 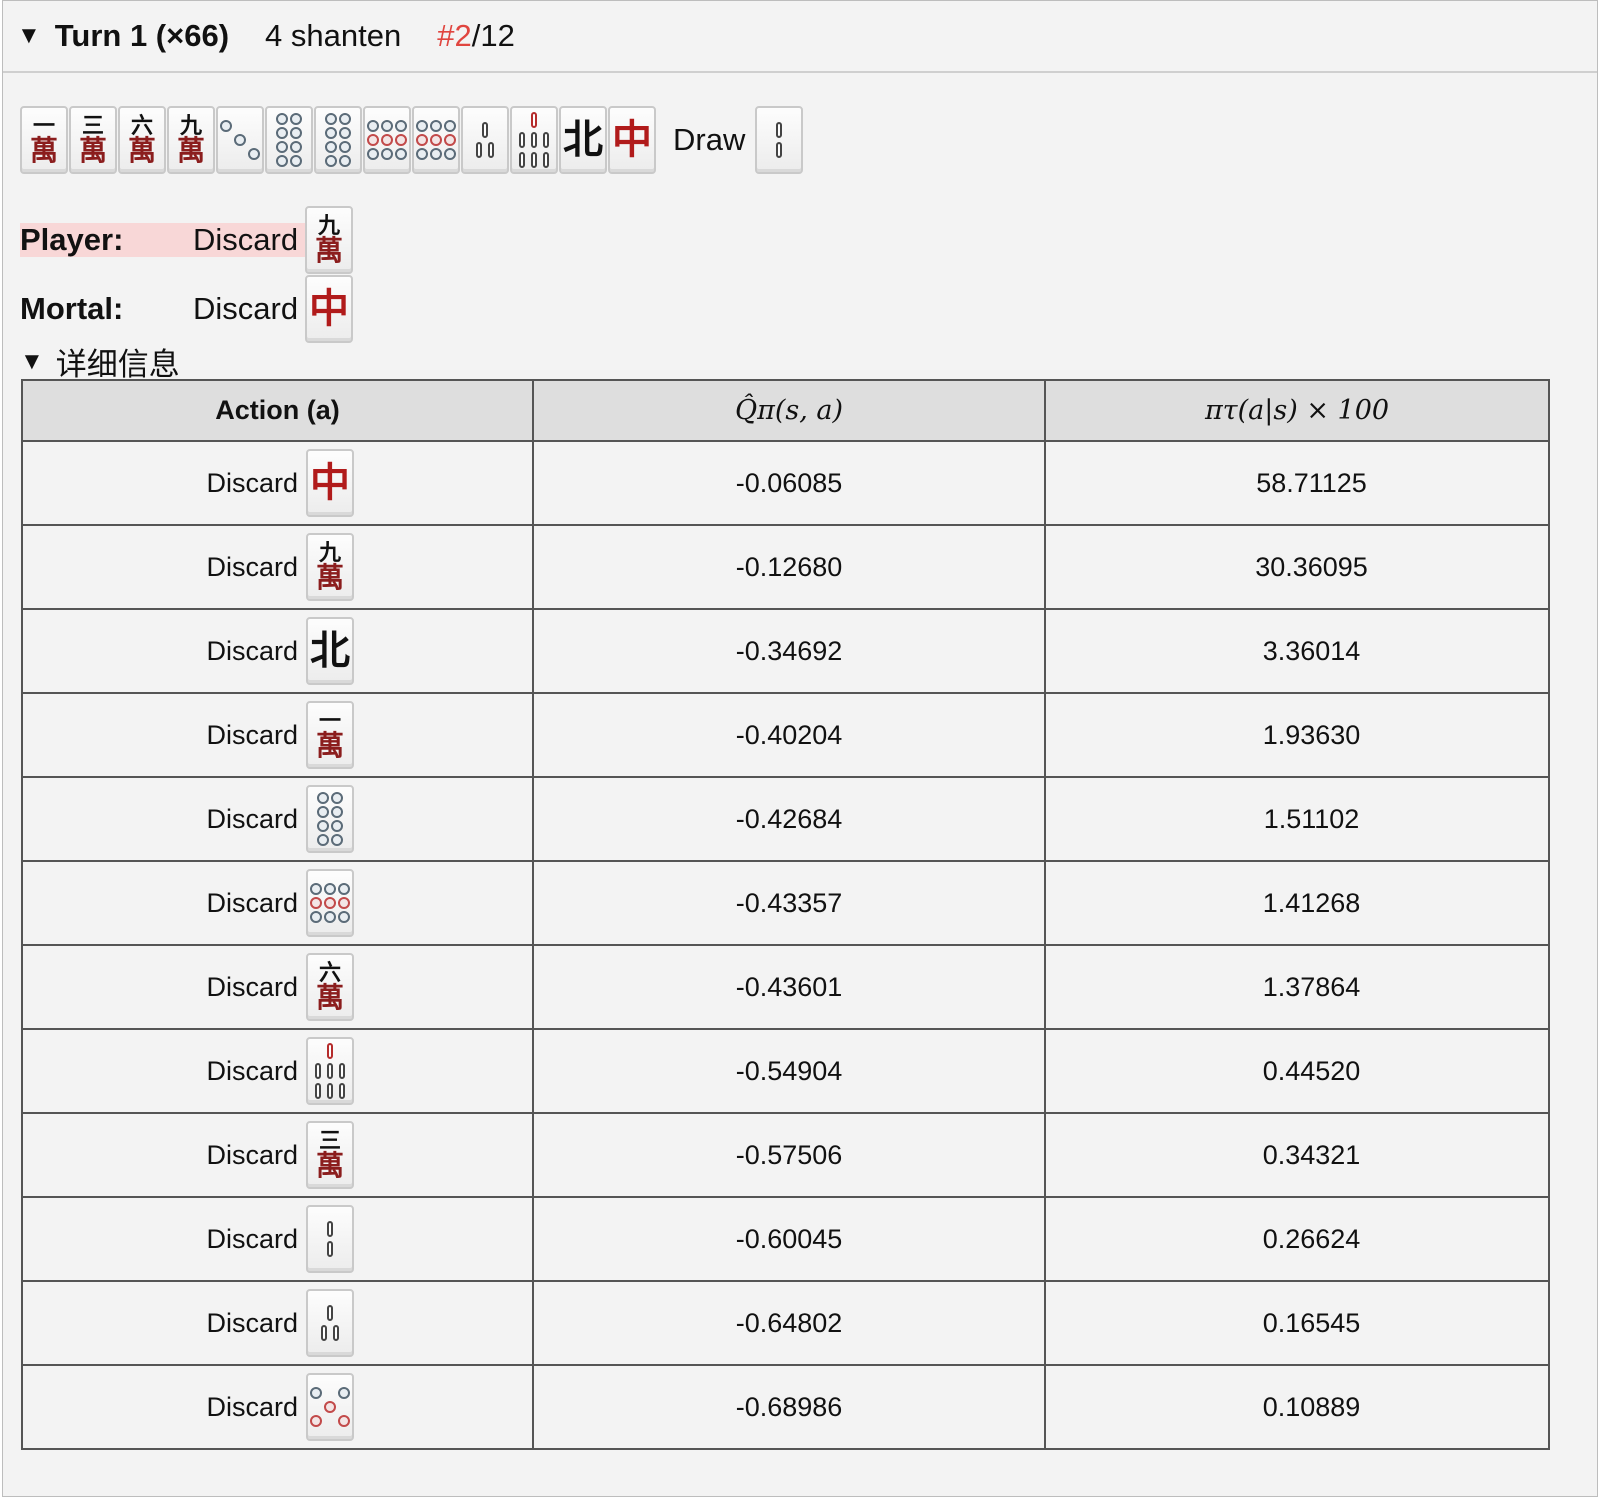 What do you see at coordinates (789, 1155) in the screenshot?
I see `q-value-cell: -0.57506` at bounding box center [789, 1155].